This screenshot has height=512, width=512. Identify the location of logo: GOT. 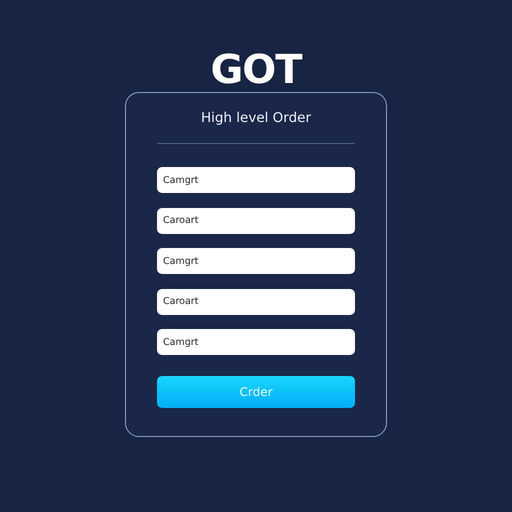
(256, 70).